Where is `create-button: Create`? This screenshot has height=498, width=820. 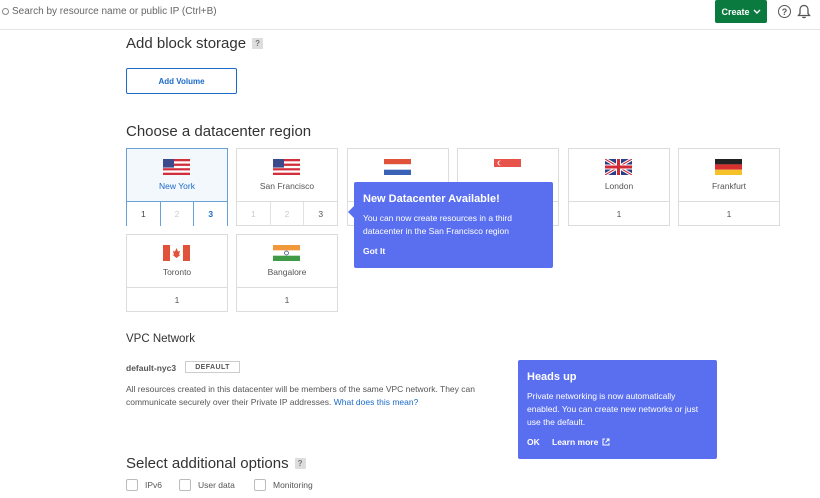
create-button: Create is located at coordinates (741, 11).